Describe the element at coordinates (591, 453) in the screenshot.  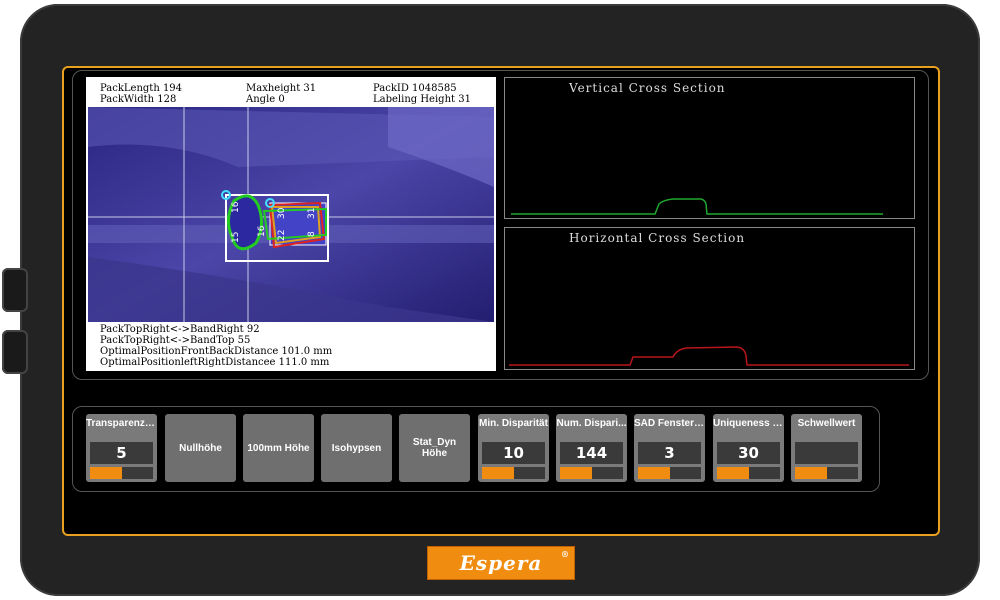
I see `control-value: 144` at that location.